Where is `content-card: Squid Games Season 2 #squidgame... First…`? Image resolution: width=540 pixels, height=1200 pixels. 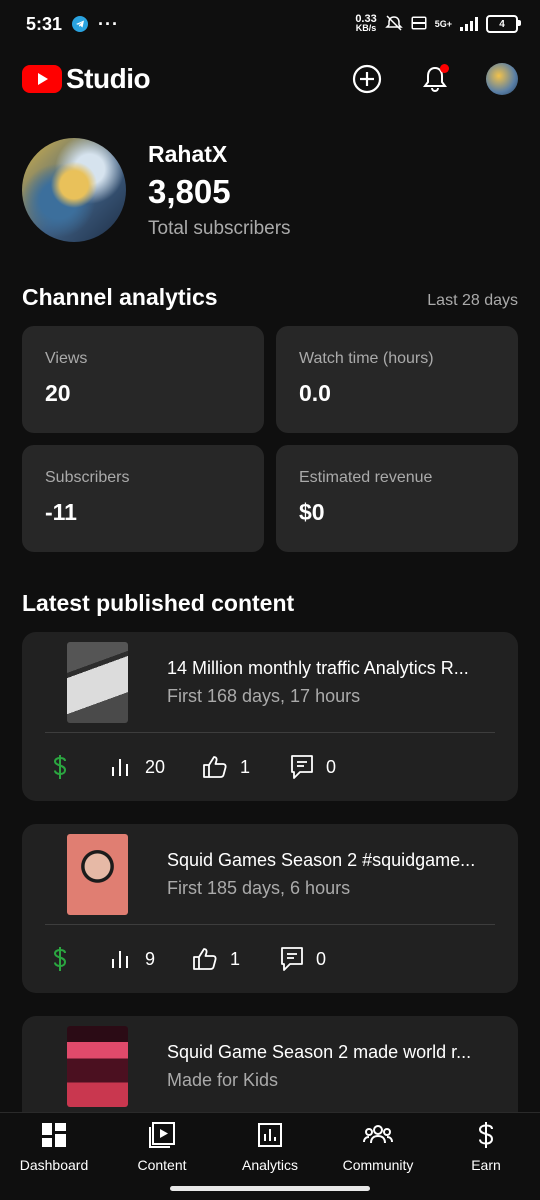 content-card: Squid Games Season 2 #squidgame... First… is located at coordinates (270, 908).